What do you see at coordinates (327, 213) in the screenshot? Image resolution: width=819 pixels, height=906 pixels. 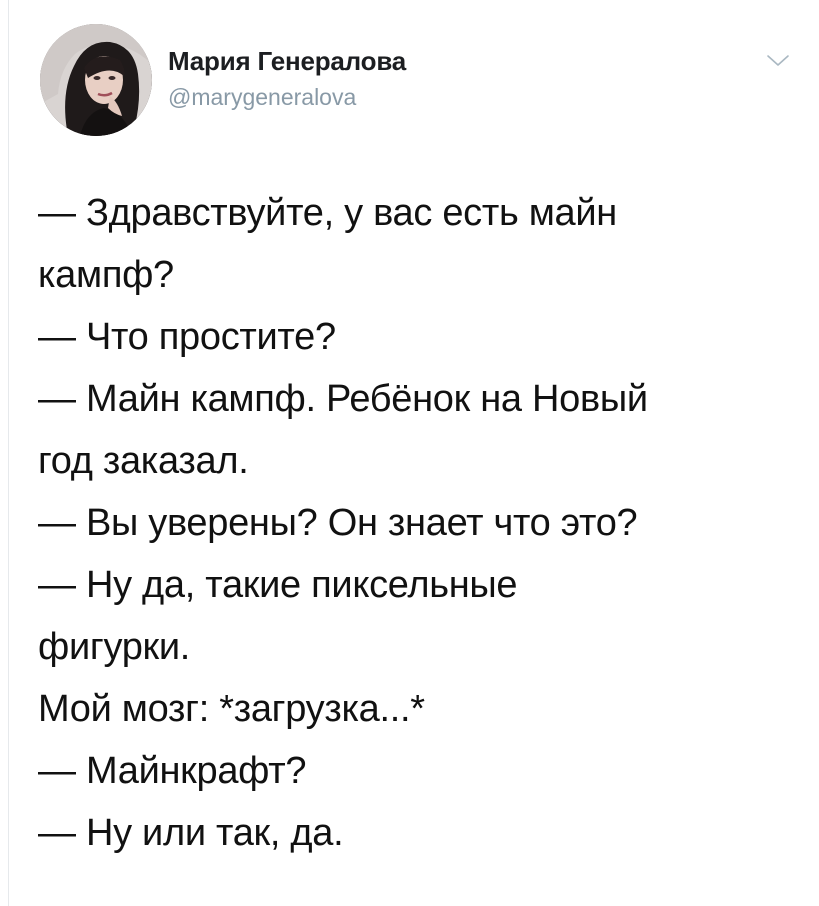 I see `tweet-line: — Здравствуйте, у вас есть майн` at bounding box center [327, 213].